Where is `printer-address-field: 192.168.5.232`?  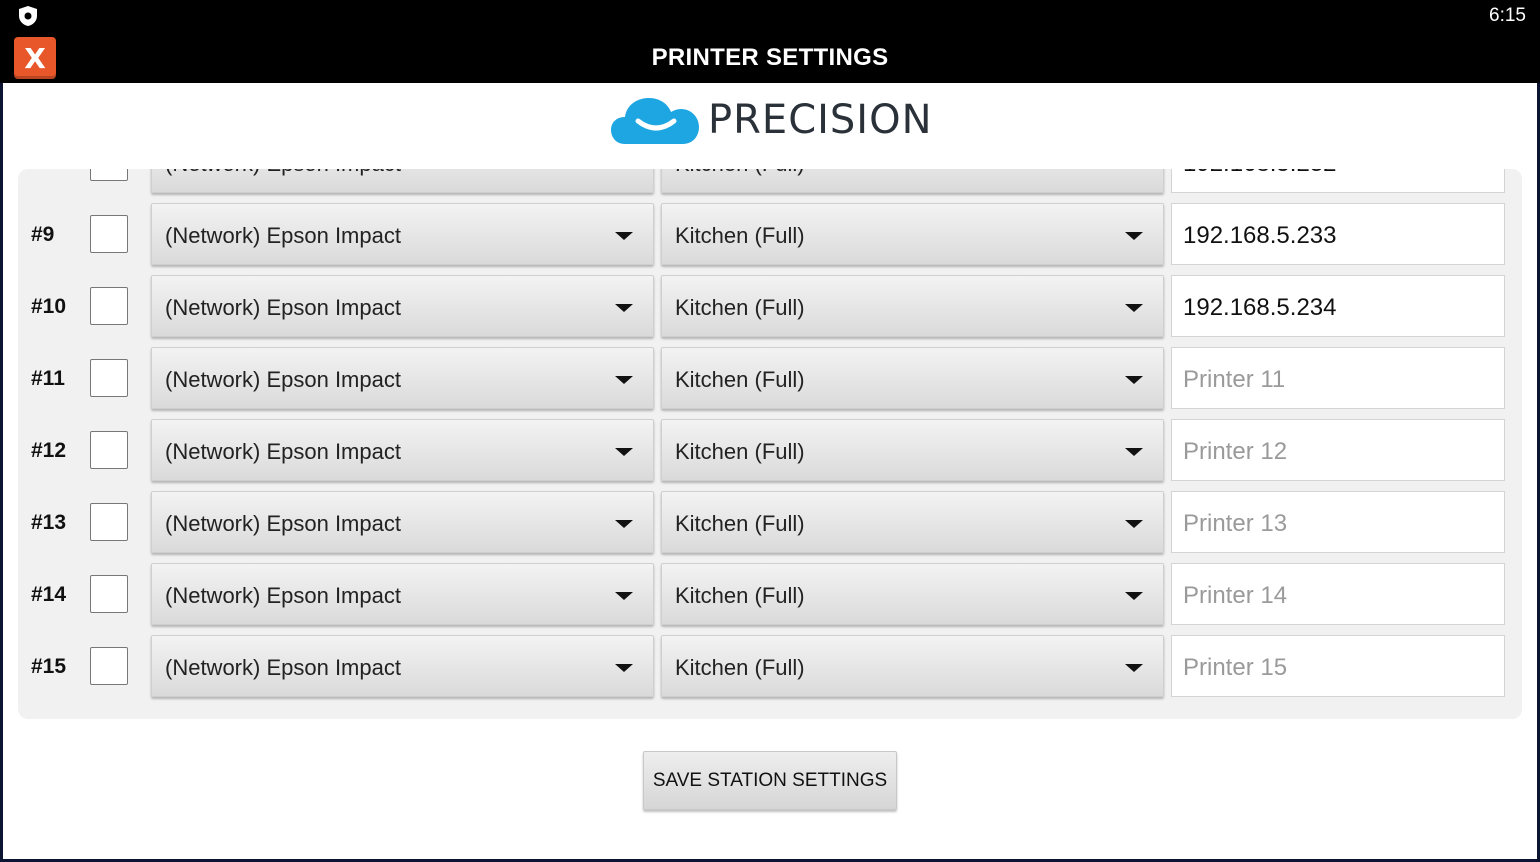 printer-address-field: 192.168.5.232 is located at coordinates (1338, 181).